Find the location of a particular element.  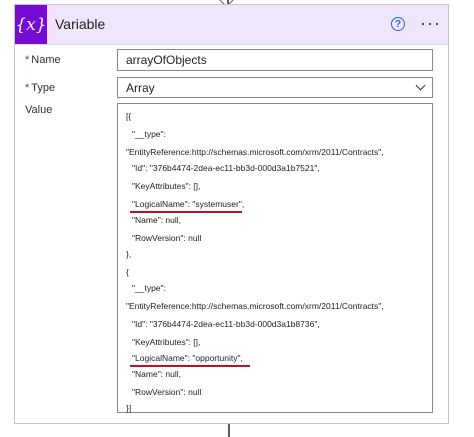

card-header: {x} Variable ? ··· is located at coordinates (231, 25).